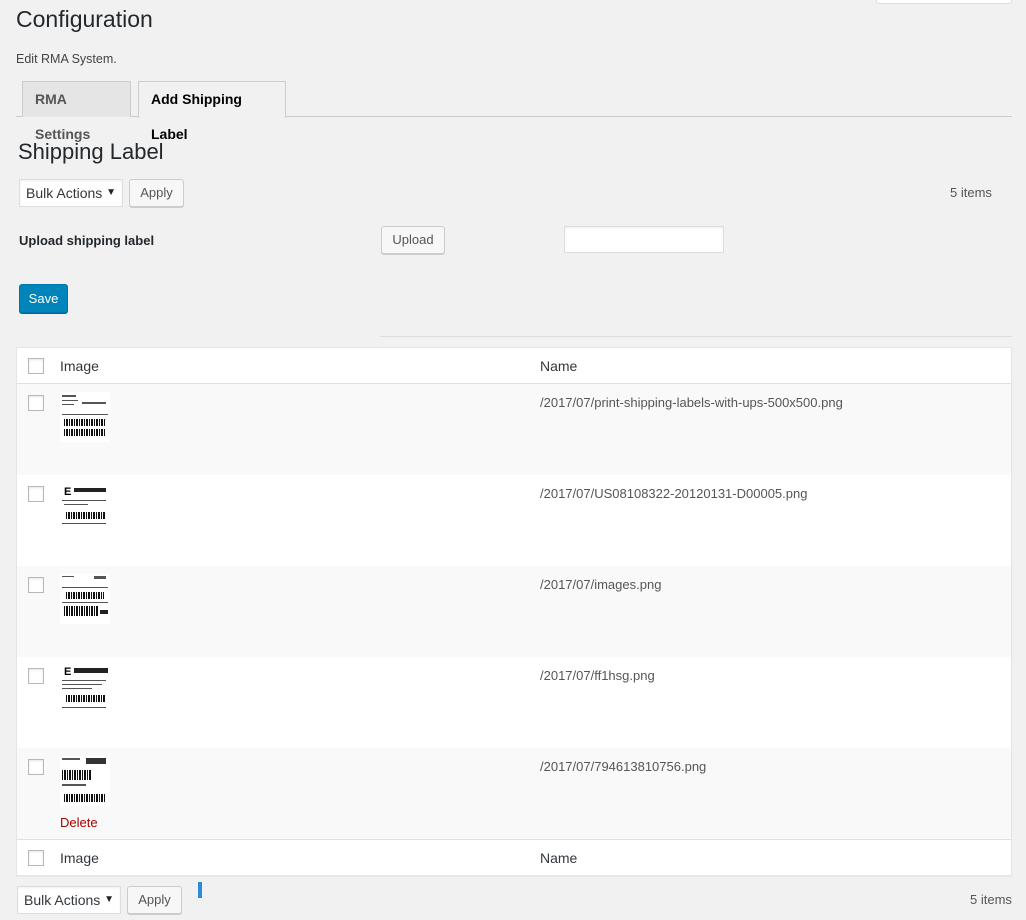 Image resolution: width=1026 pixels, height=920 pixels. I want to click on tab-bar: RMA Settings Add Shipping Label, so click(514, 111).